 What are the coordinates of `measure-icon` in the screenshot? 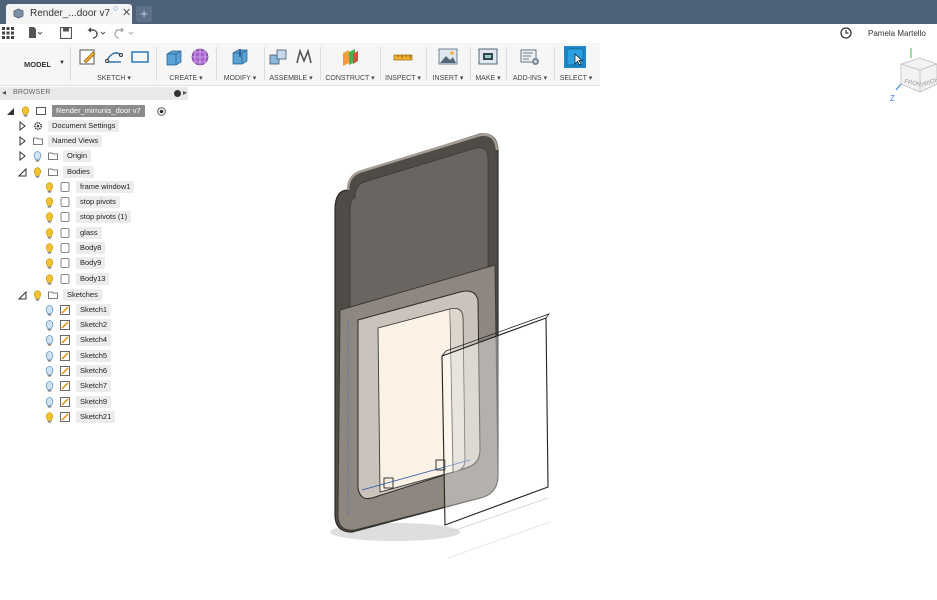 It's located at (403, 57).